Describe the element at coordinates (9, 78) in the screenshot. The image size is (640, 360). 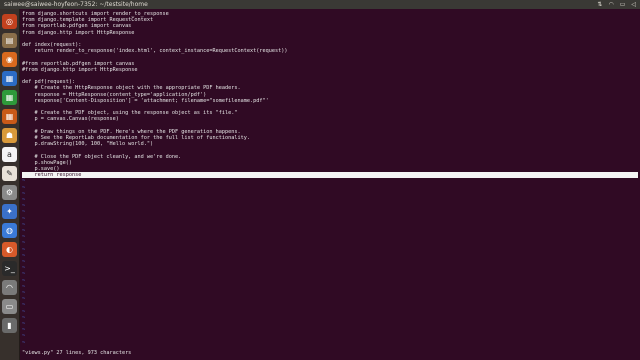
I see `writer-icon: ▦` at that location.